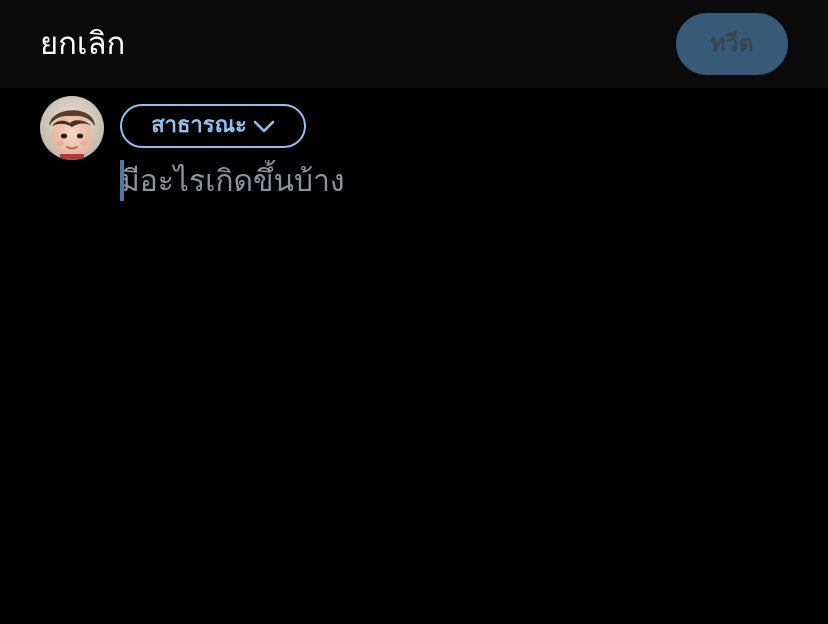 This screenshot has height=624, width=828. Describe the element at coordinates (199, 125) in the screenshot. I see `audience-label: สาธารณะ` at that location.